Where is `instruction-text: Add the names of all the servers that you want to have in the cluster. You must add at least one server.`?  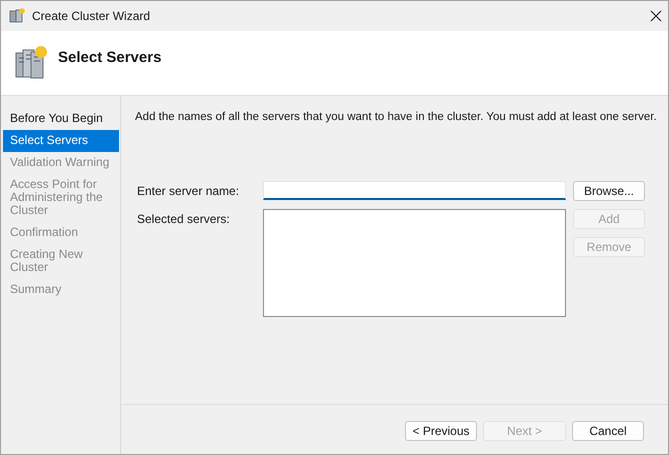
instruction-text: Add the names of all the servers that you want to have in the cluster. You must add at least one server. is located at coordinates (396, 117).